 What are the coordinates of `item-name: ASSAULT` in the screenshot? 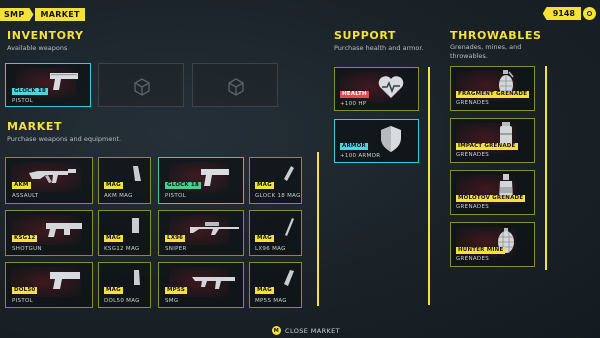 It's located at (25, 196).